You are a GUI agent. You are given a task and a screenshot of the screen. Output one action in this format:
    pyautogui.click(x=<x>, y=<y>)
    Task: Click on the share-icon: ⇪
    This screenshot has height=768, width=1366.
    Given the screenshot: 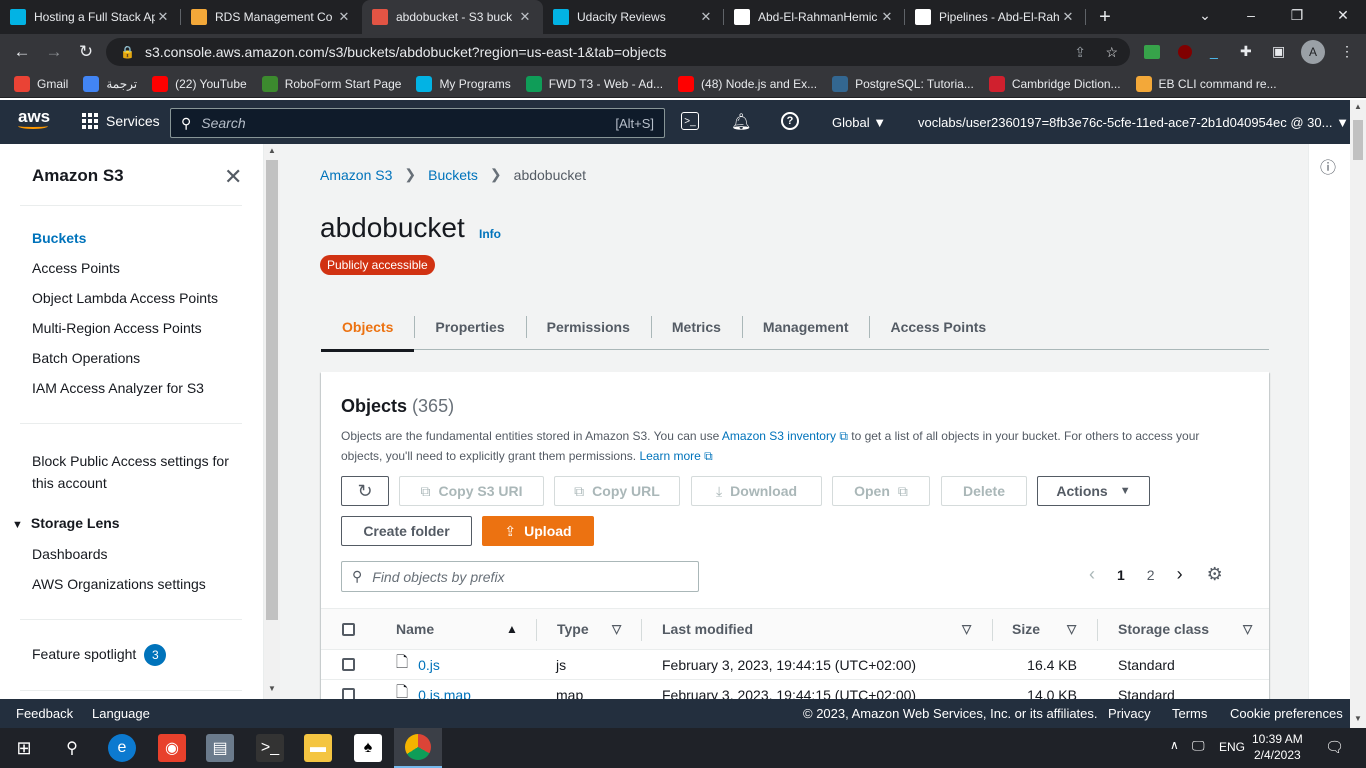 What is the action you would take?
    pyautogui.click(x=1080, y=52)
    